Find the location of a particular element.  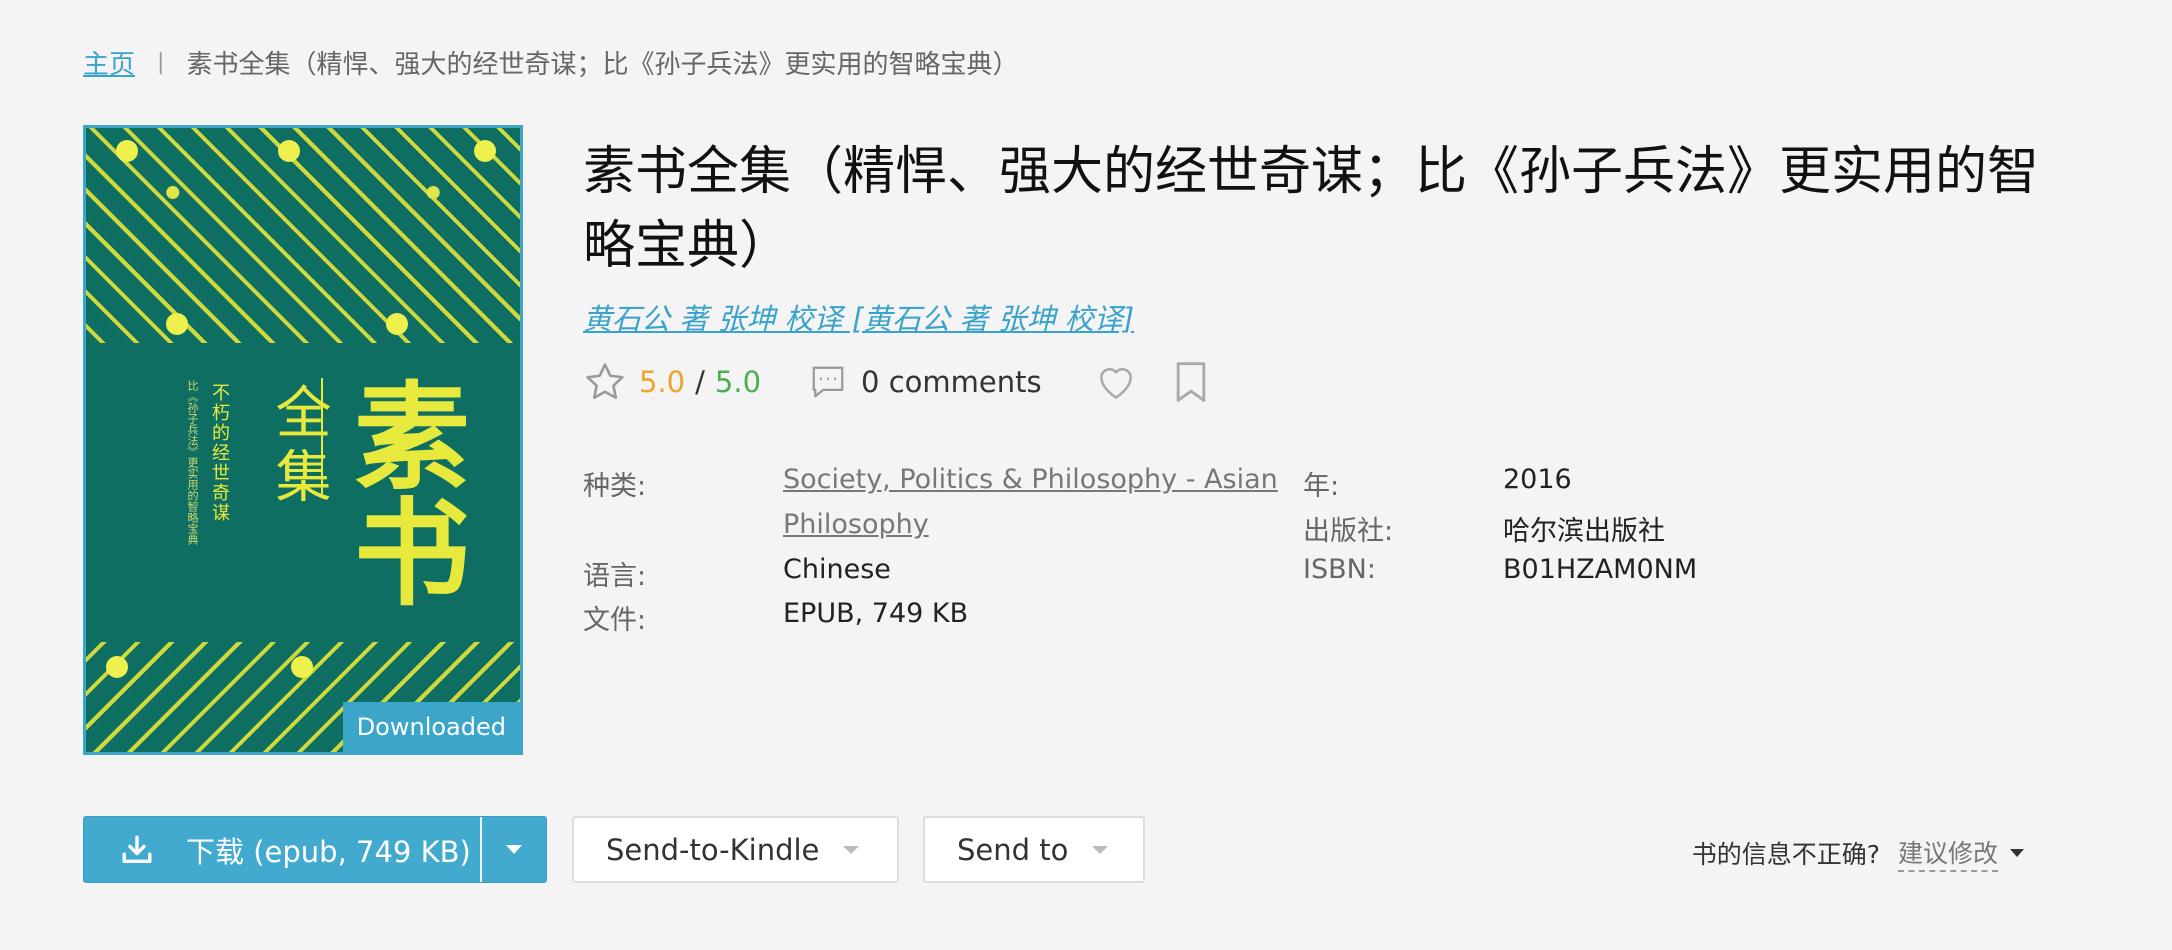

rating-row: 5.0 / 5.0 0 comments is located at coordinates (895, 382).